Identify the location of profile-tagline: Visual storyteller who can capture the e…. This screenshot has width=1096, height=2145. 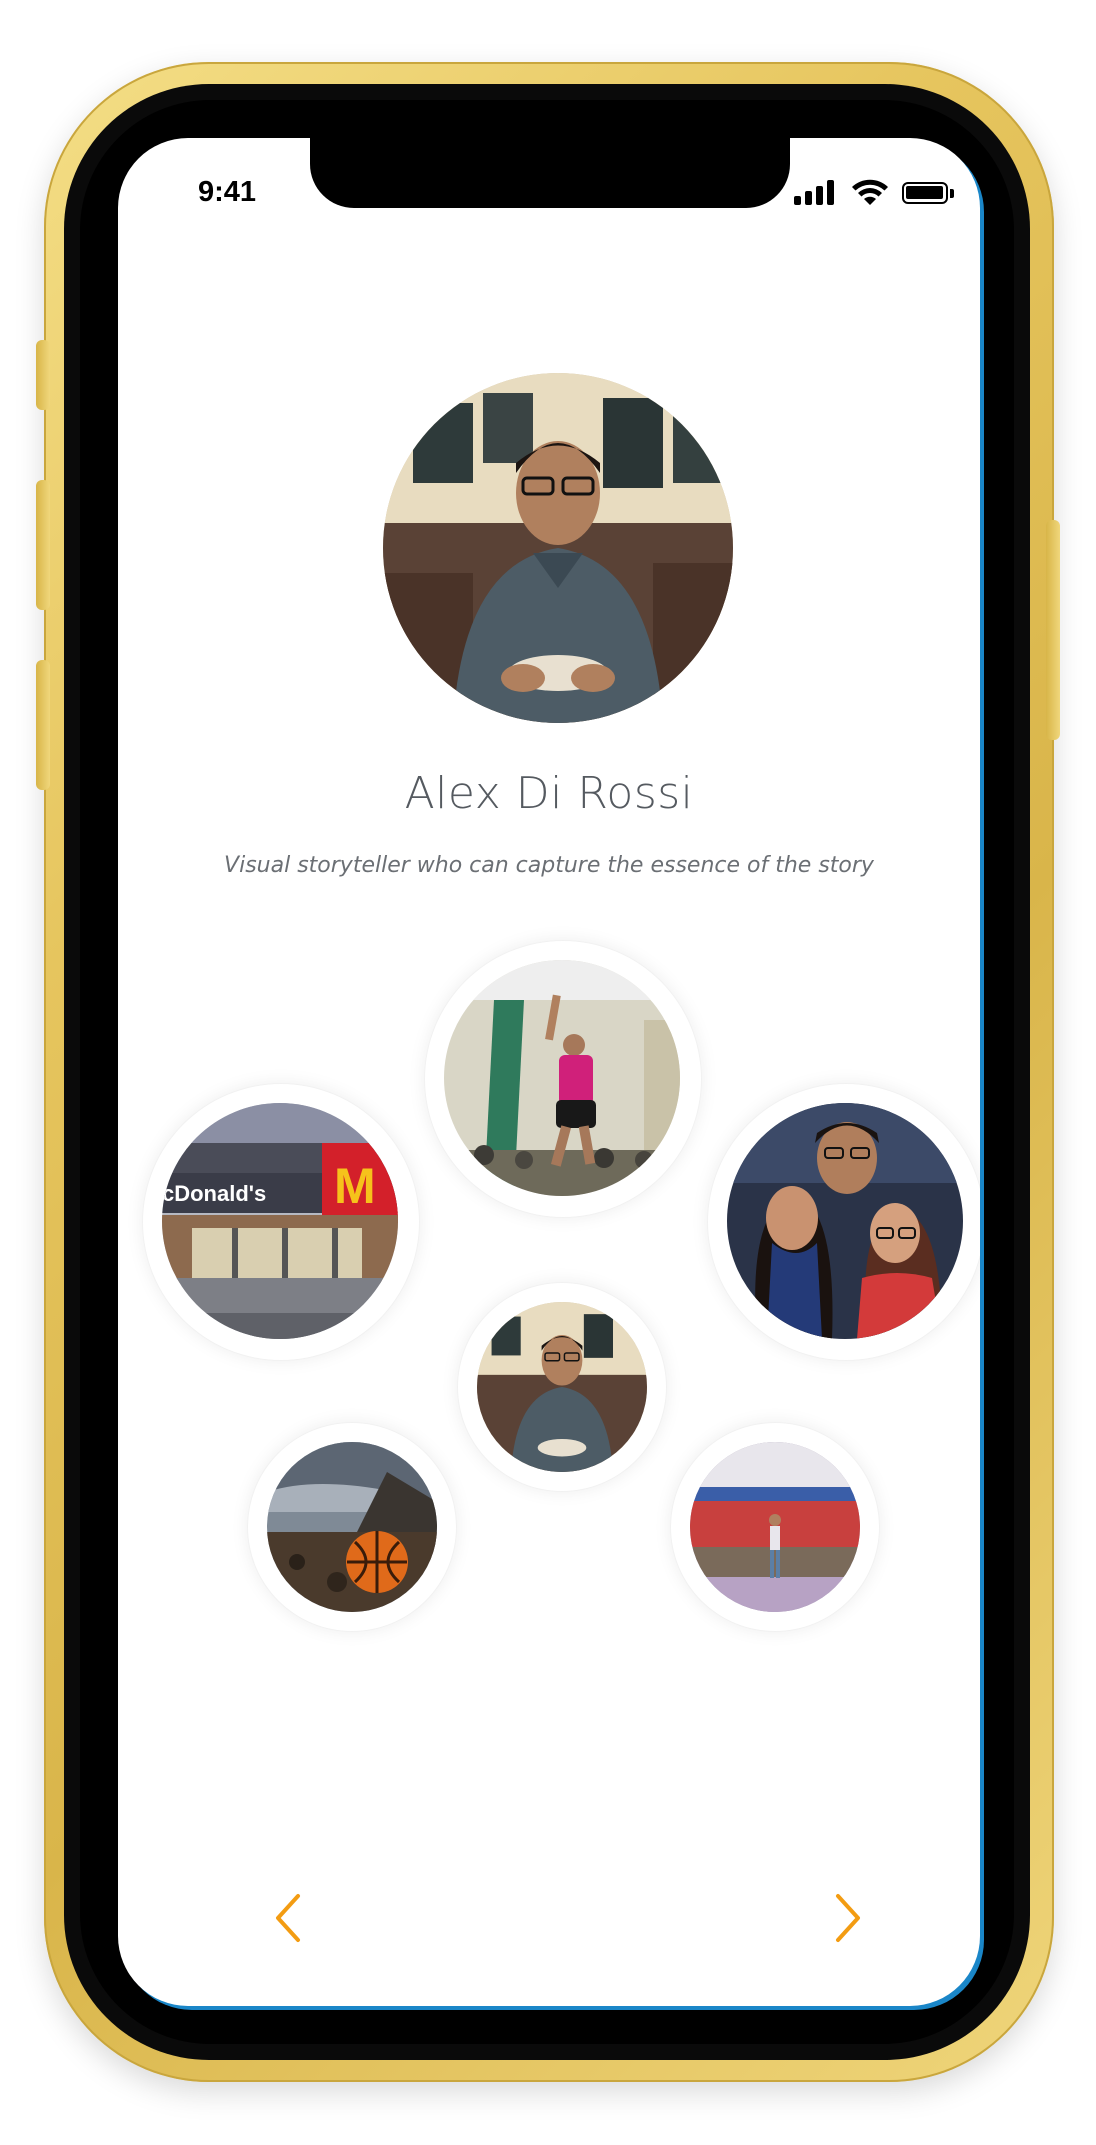
(549, 865).